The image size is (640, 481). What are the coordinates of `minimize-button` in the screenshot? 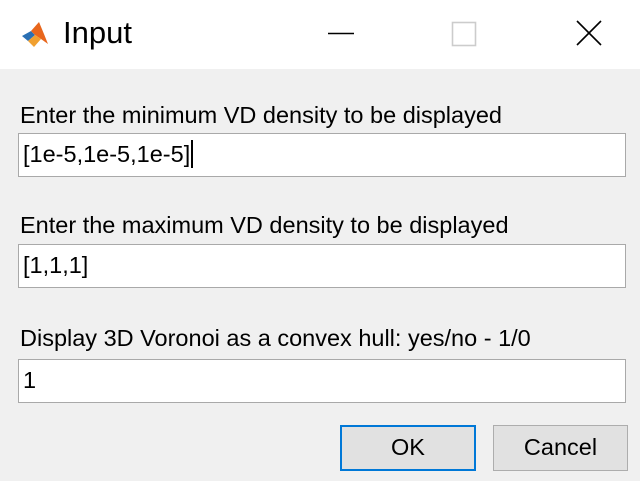 It's located at (341, 34).